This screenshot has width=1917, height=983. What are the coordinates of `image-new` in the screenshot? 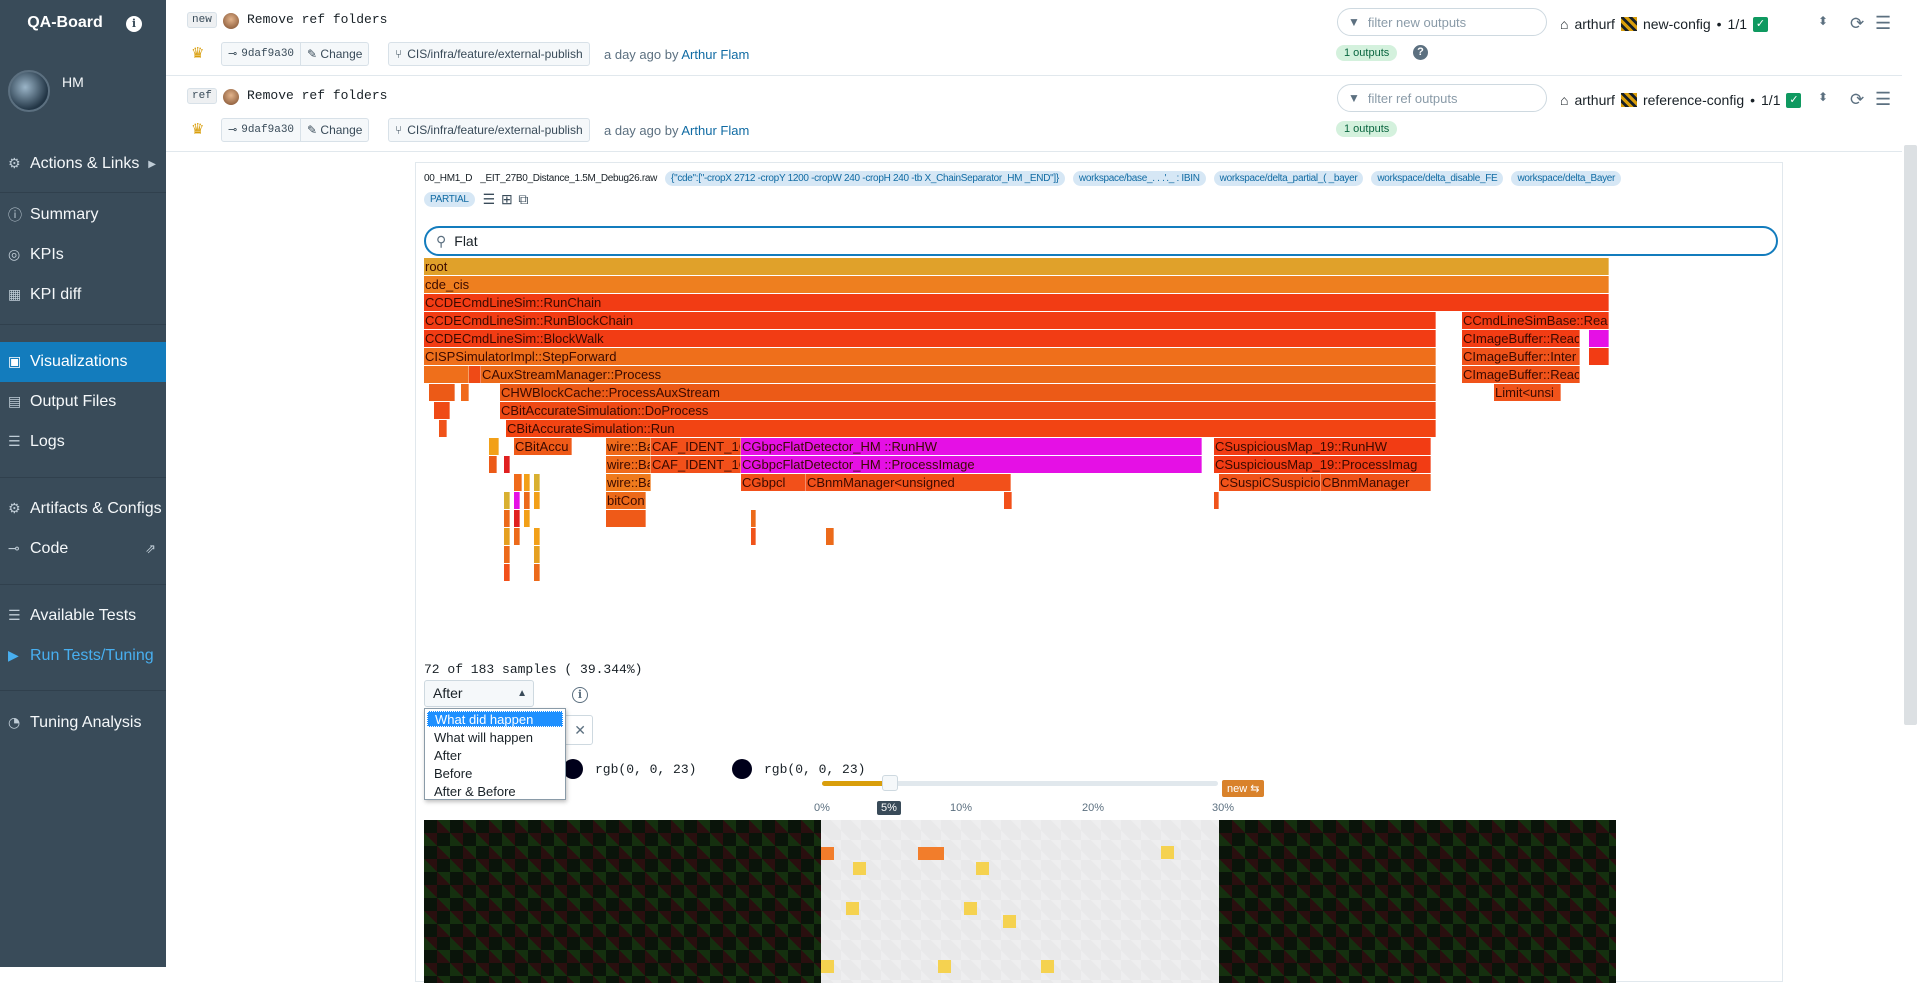 It's located at (622, 901).